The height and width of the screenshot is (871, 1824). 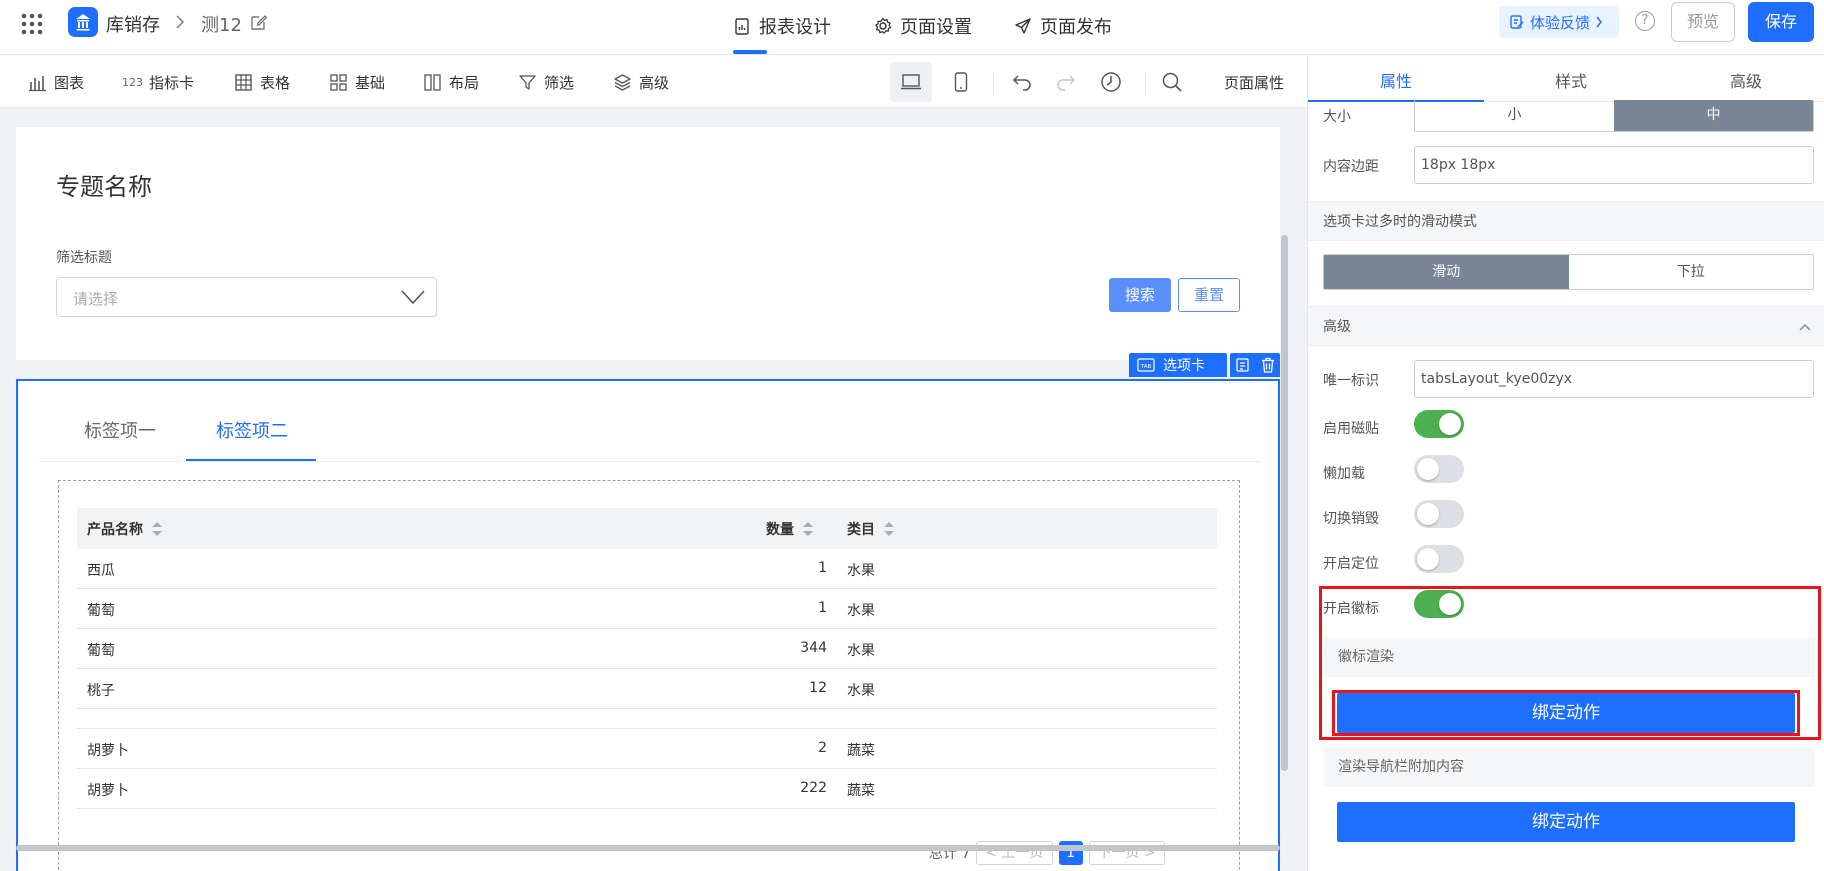 What do you see at coordinates (647, 649) in the screenshot?
I see `table-row: 葡萄 344 水果` at bounding box center [647, 649].